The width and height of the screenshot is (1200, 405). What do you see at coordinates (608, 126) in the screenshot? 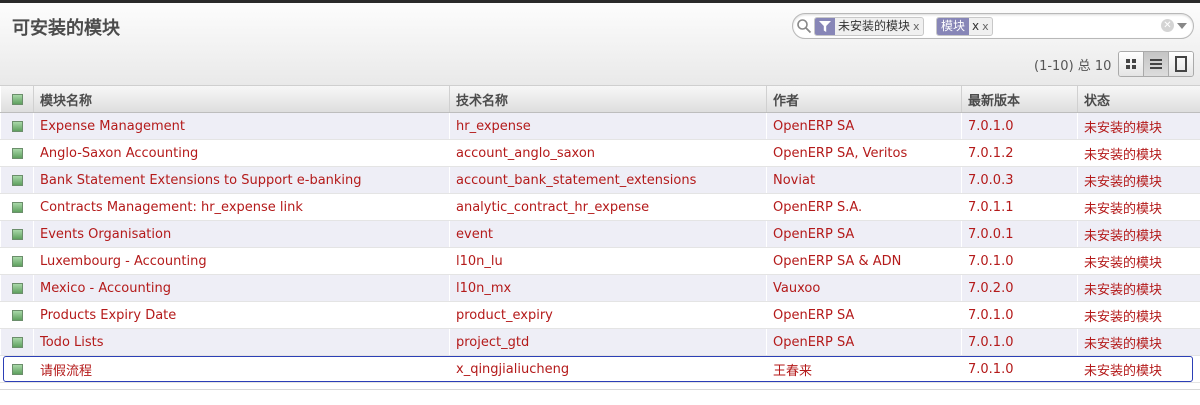
I see `technical-name-cell: hr_expense` at bounding box center [608, 126].